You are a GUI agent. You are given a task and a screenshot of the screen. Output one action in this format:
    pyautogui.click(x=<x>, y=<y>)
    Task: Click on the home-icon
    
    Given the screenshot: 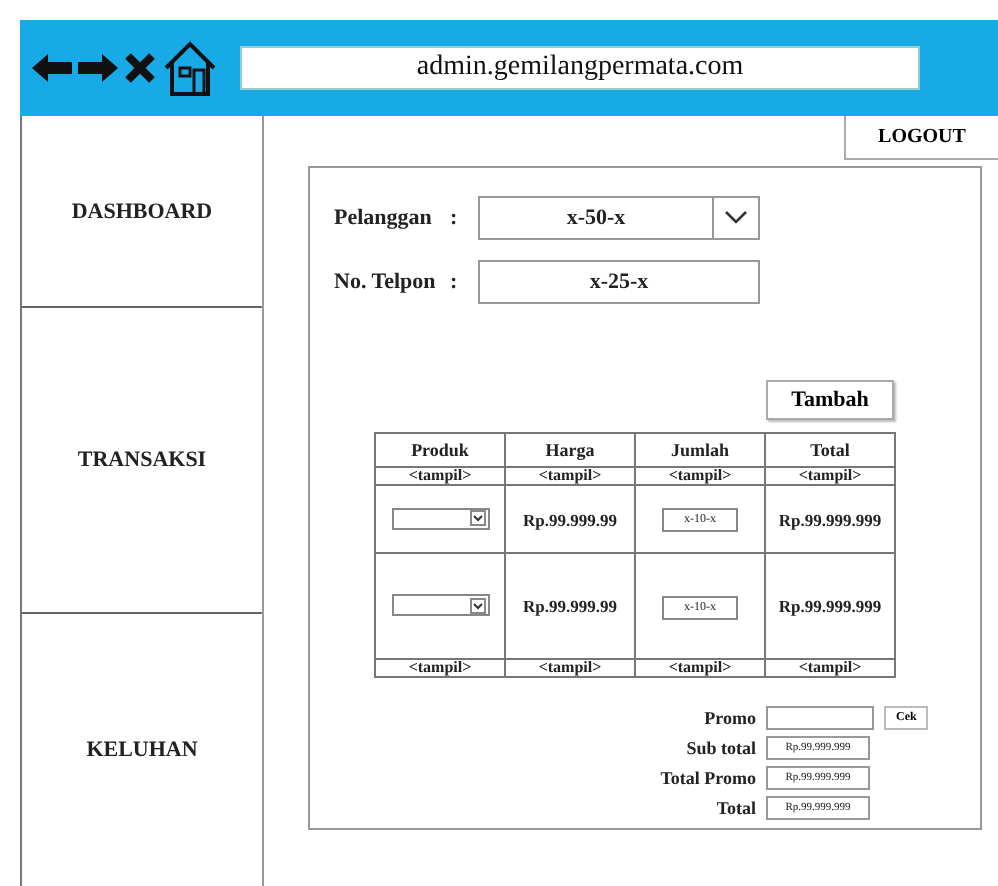 What is the action you would take?
    pyautogui.click(x=190, y=68)
    